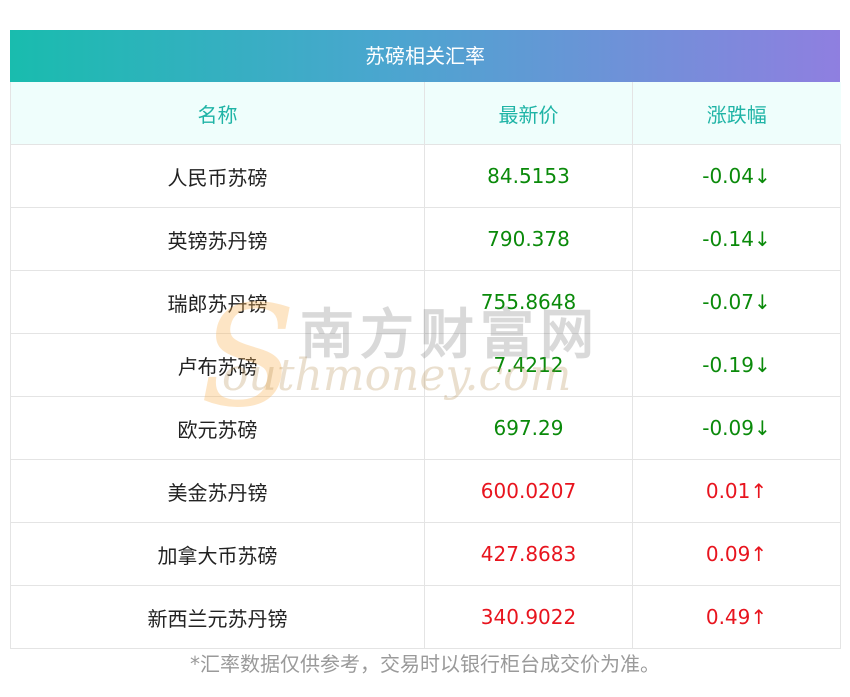 Image resolution: width=850 pixels, height=697 pixels. I want to click on table-row: 美金苏丹镑 600.0207 0.01↑, so click(425, 491).